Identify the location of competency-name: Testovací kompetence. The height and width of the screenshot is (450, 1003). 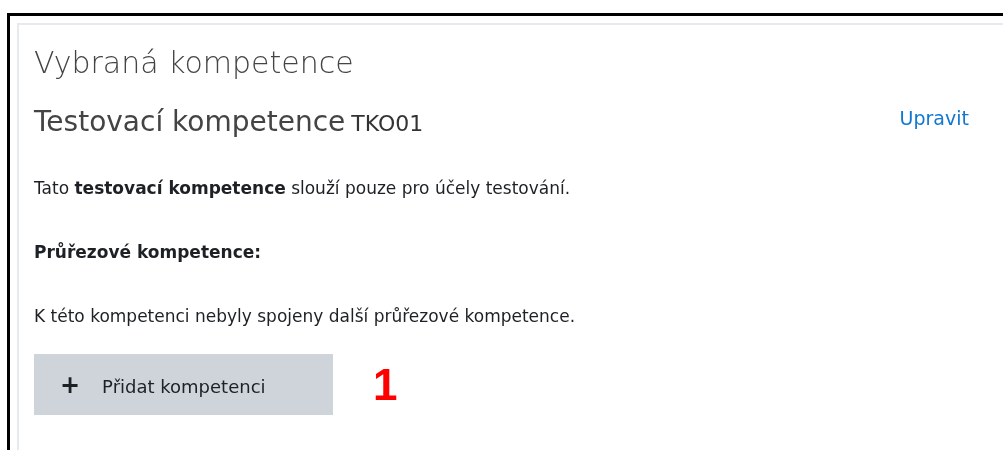
(190, 121).